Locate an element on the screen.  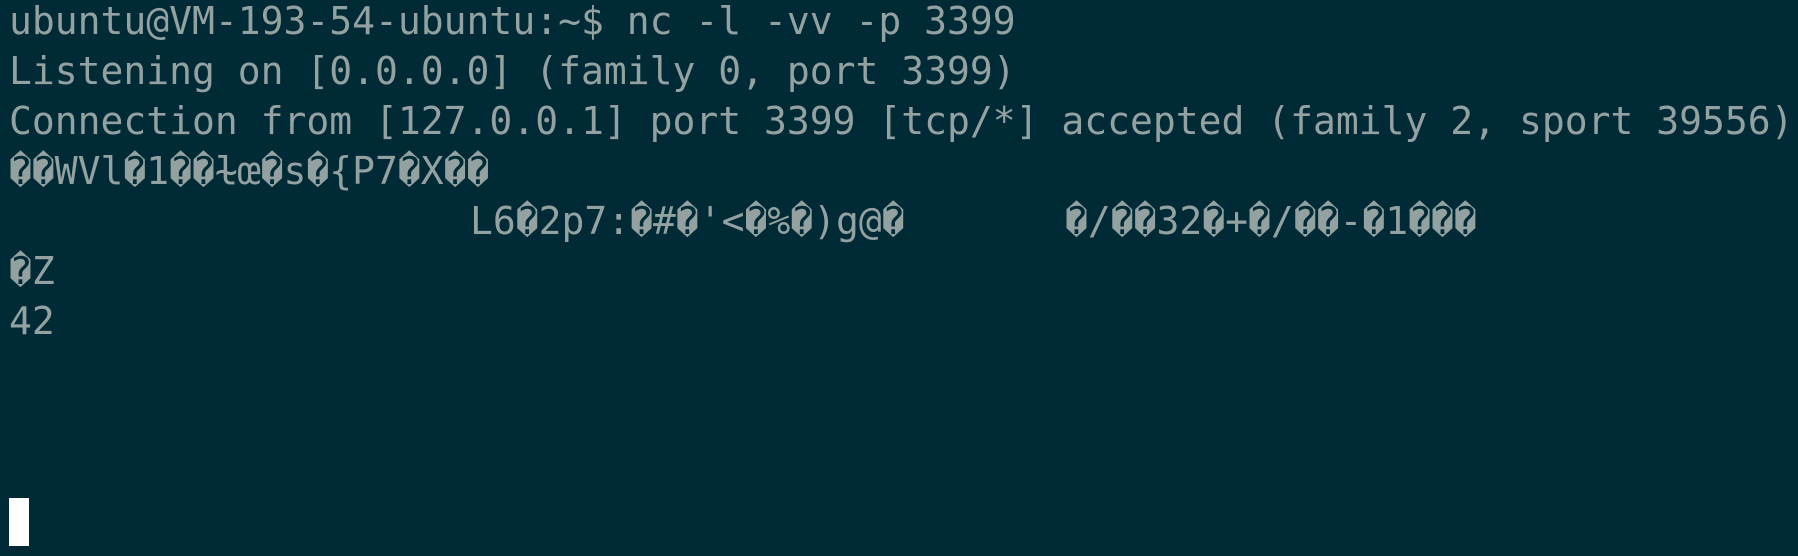
terminal-line-binary-output-2a: L6�2p7:�#�'<�%�)g@� is located at coordinates (687, 221).